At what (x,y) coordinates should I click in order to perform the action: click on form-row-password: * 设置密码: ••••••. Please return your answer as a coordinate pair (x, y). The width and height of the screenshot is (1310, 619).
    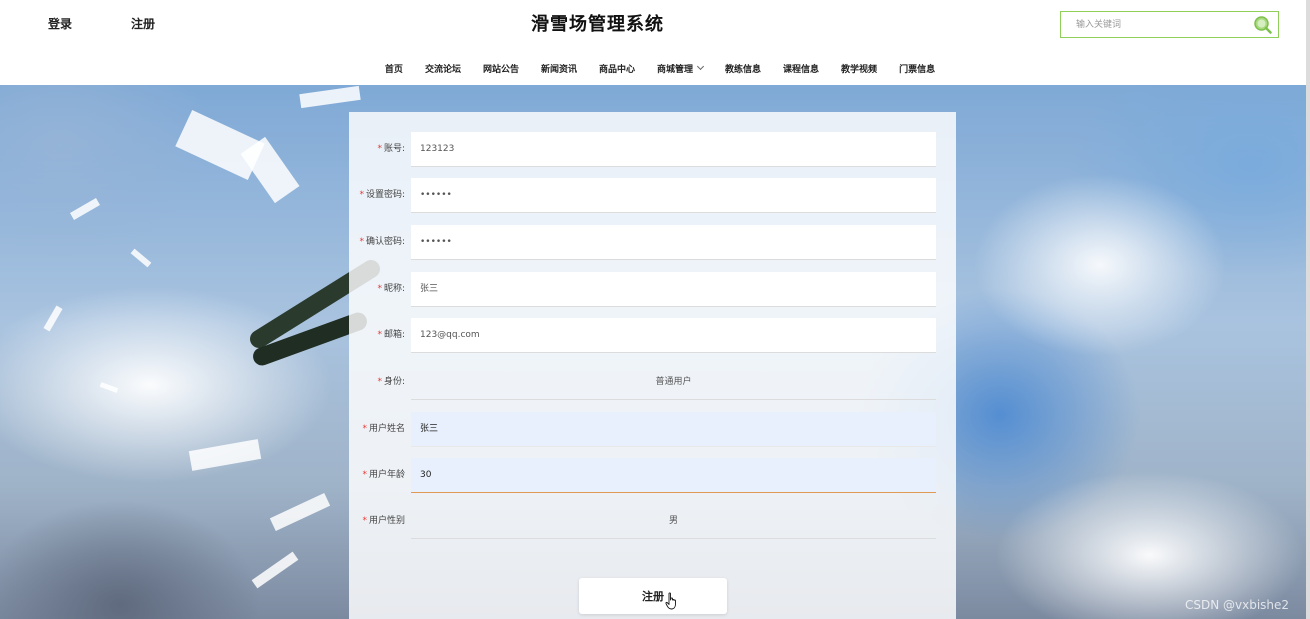
    Looking at the image, I should click on (652, 195).